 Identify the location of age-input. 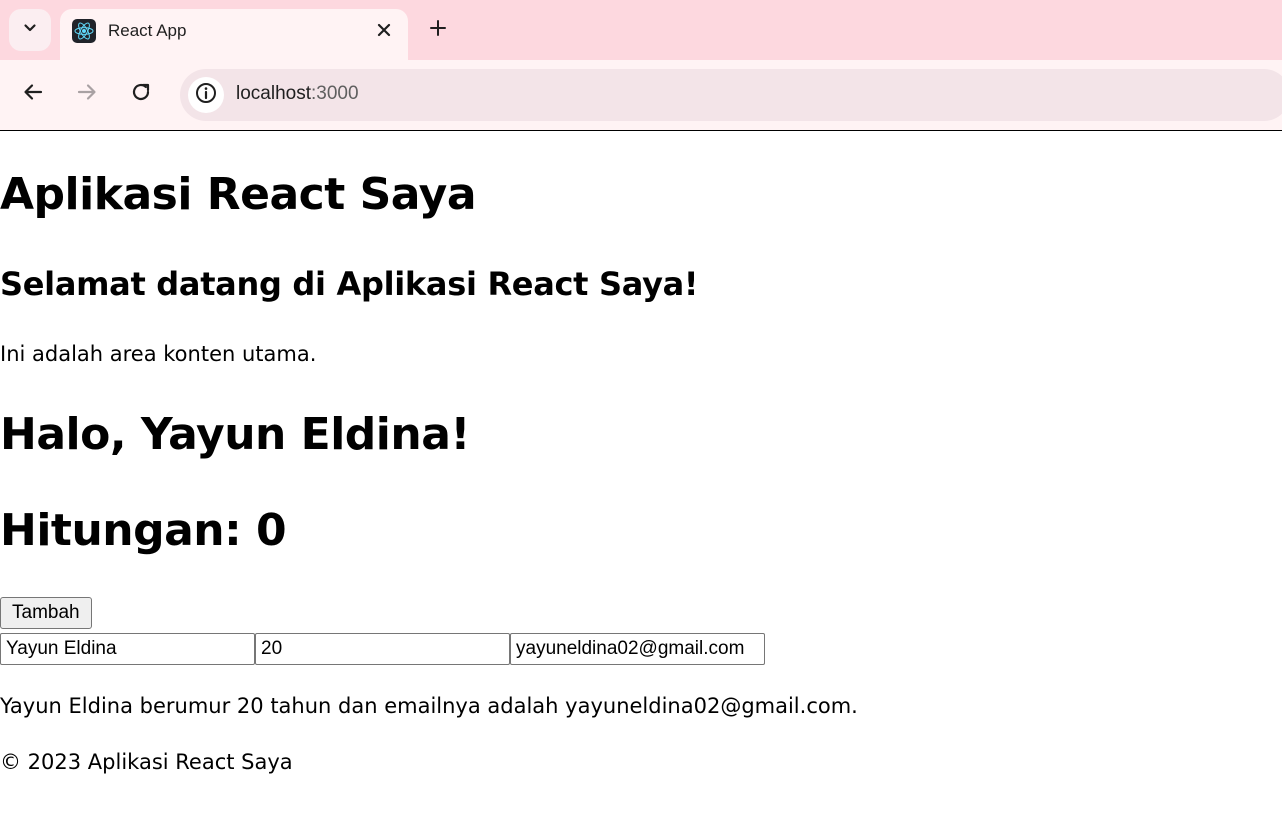
(382, 649).